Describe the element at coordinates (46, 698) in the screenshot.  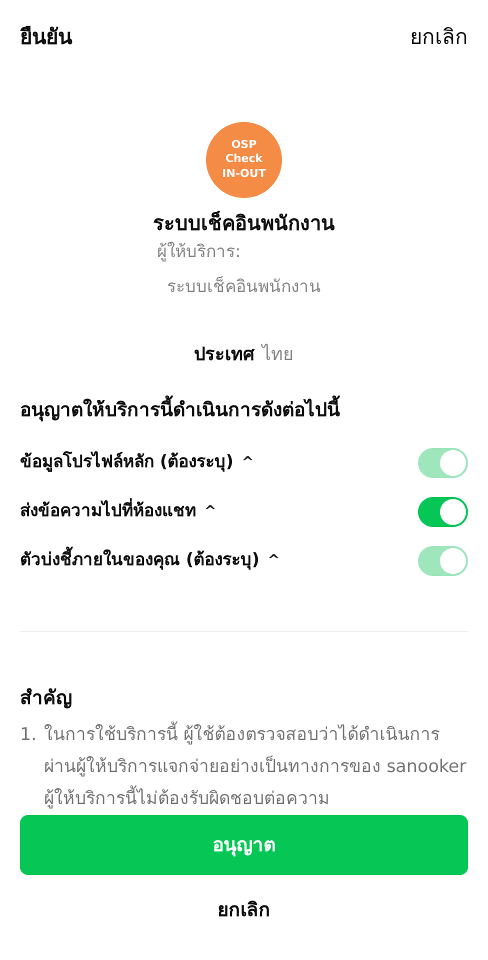
I see `section-heading: สำคัญ` at that location.